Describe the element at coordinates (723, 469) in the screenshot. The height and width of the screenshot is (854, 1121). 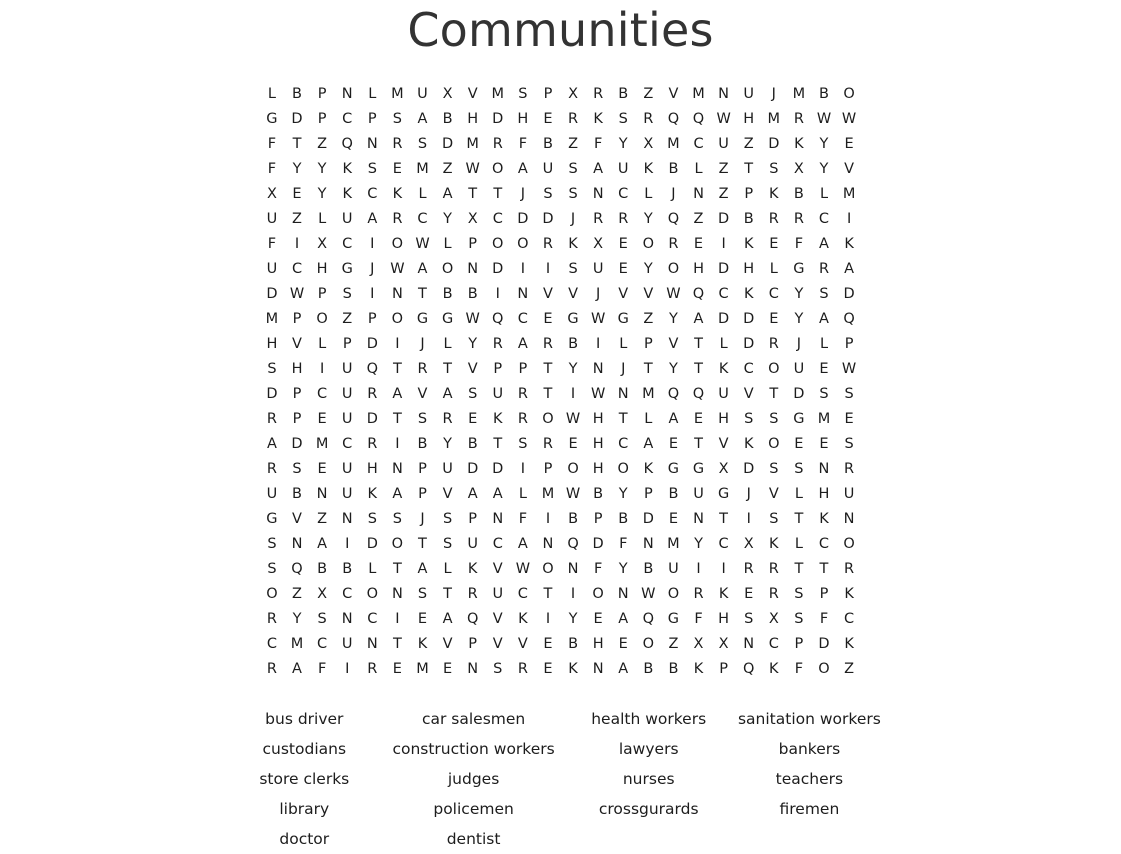
I see `letter-cell: X` at that location.